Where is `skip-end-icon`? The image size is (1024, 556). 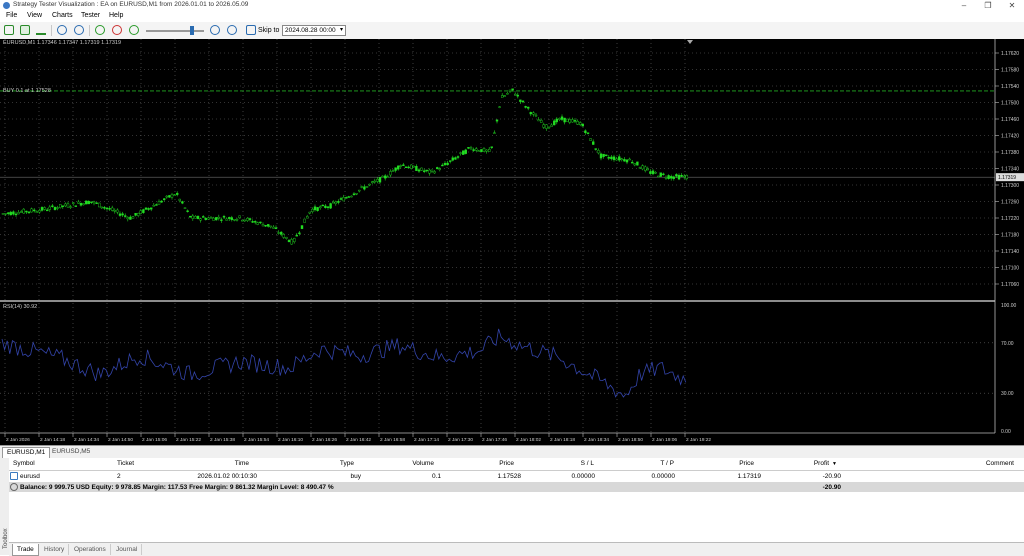 skip-end-icon is located at coordinates (232, 30).